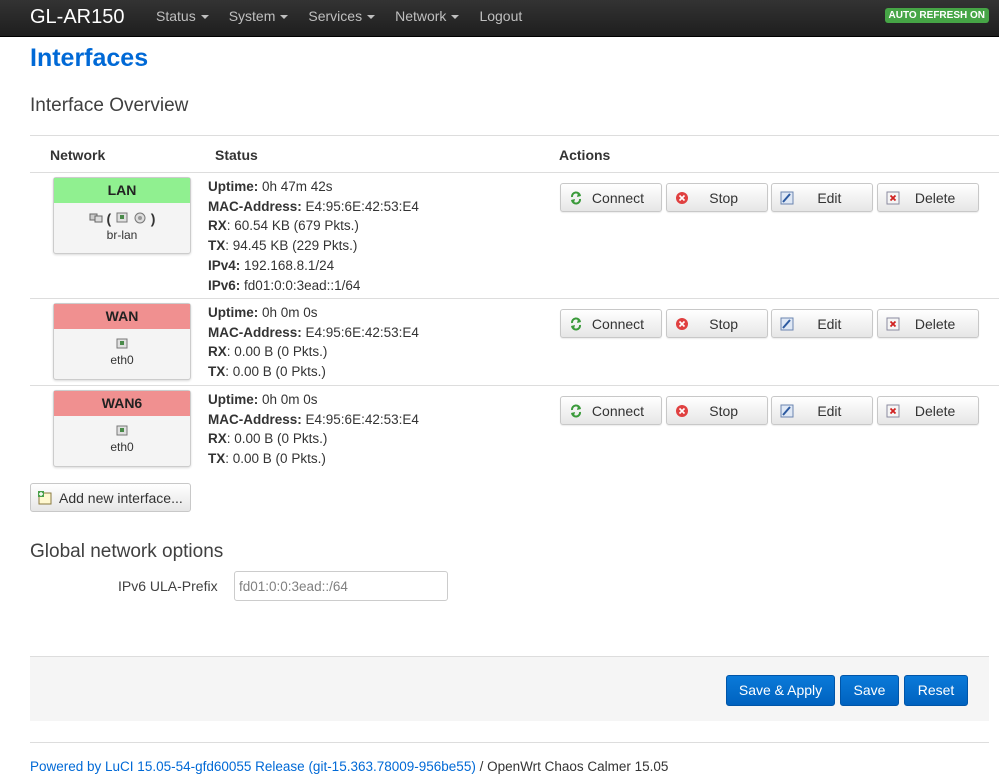 This screenshot has width=999, height=777. Describe the element at coordinates (109, 105) in the screenshot. I see `interface-overview-title: Interface Overview` at that location.